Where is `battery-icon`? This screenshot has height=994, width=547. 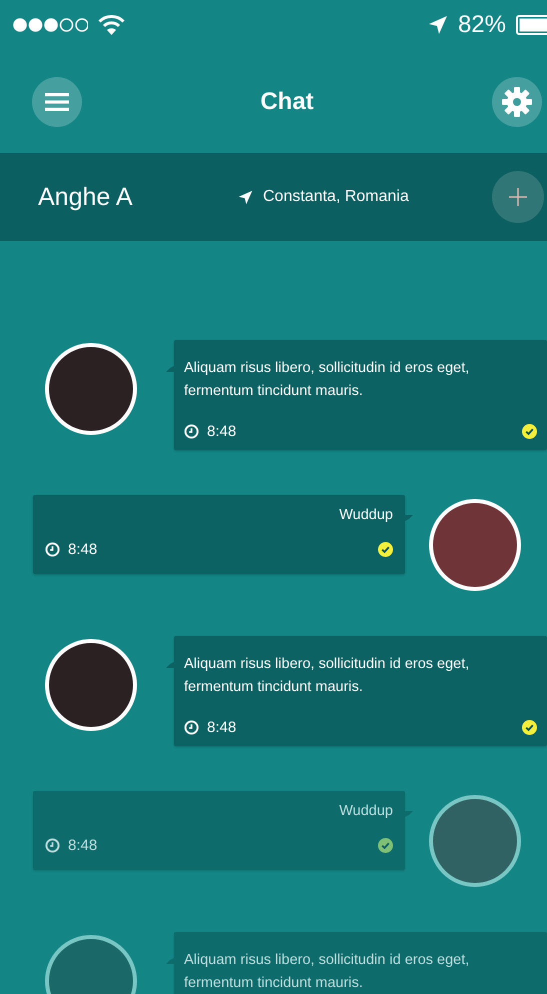
battery-icon is located at coordinates (531, 25).